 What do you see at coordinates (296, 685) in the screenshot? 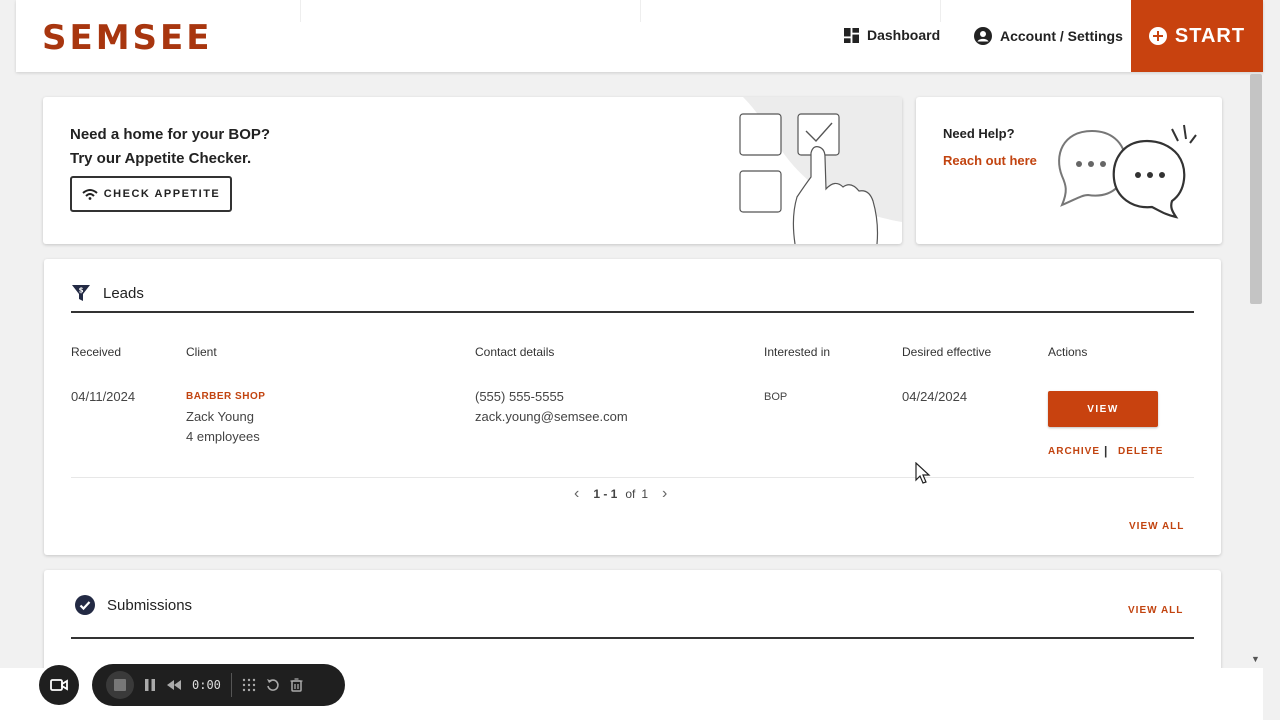
I see `trash-icon` at bounding box center [296, 685].